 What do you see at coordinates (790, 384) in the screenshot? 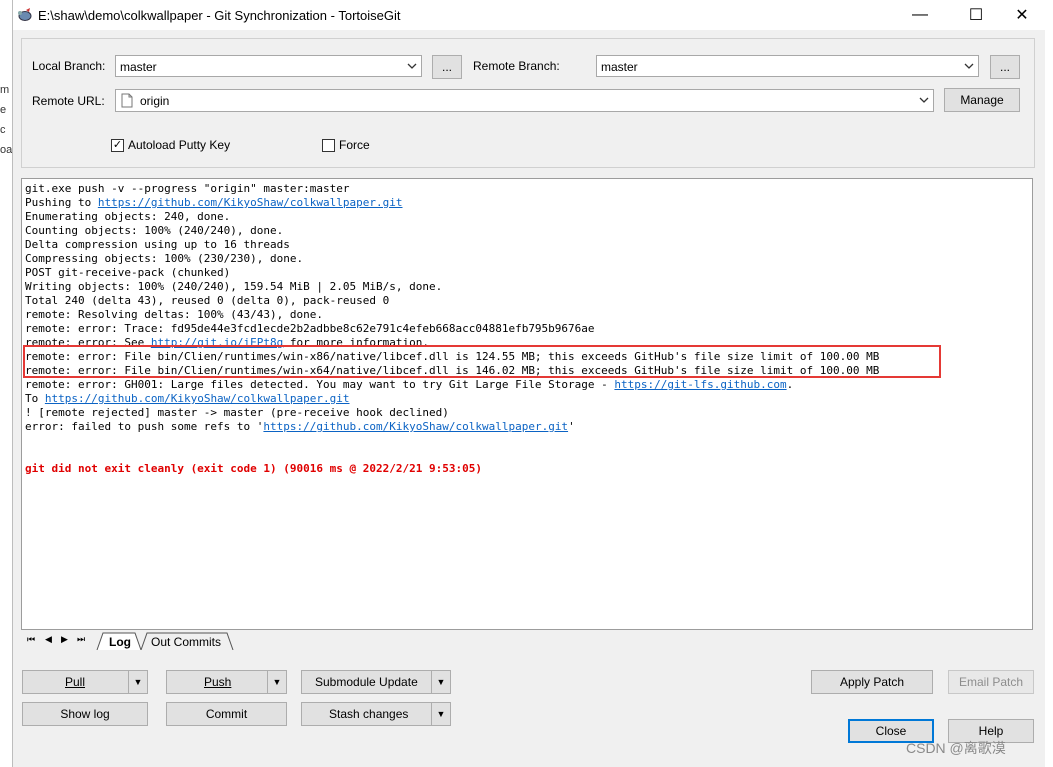
I see `log-line-text: .` at bounding box center [790, 384].